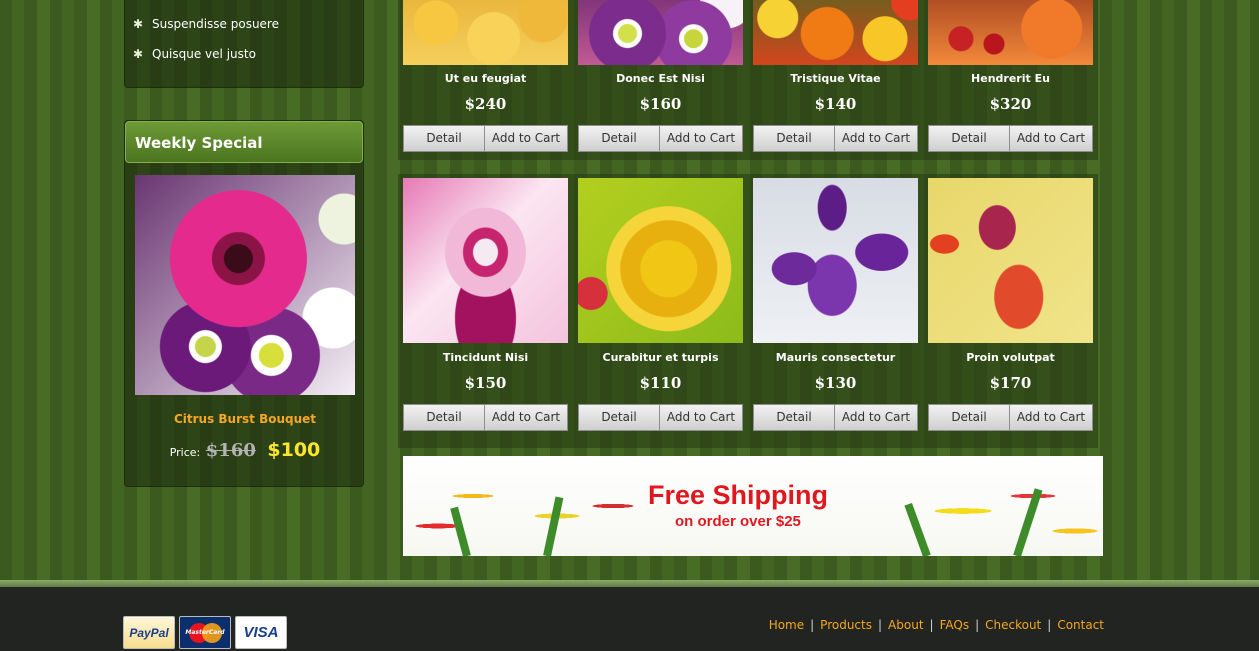 The width and height of the screenshot is (1259, 651). I want to click on product-price: $140, so click(835, 104).